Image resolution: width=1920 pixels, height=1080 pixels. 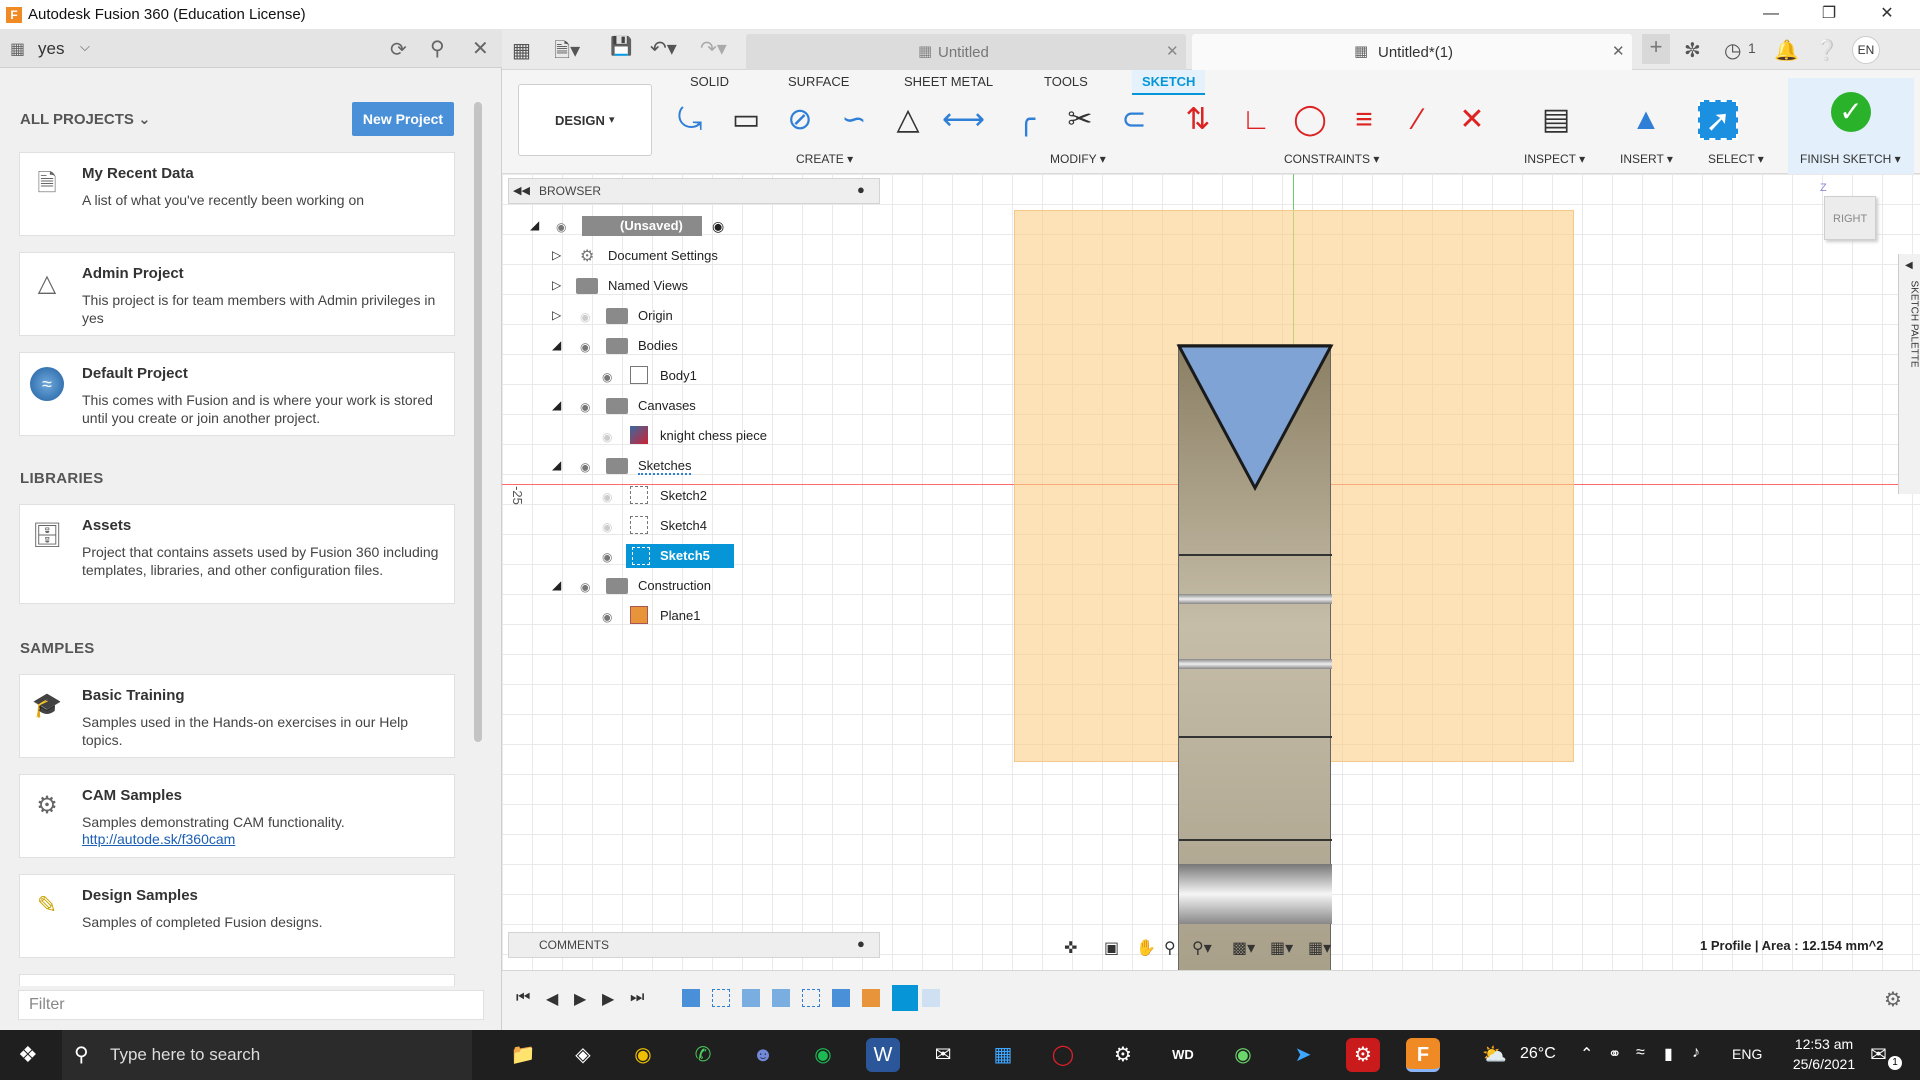 I want to click on help-icon: ❔, so click(x=1826, y=50).